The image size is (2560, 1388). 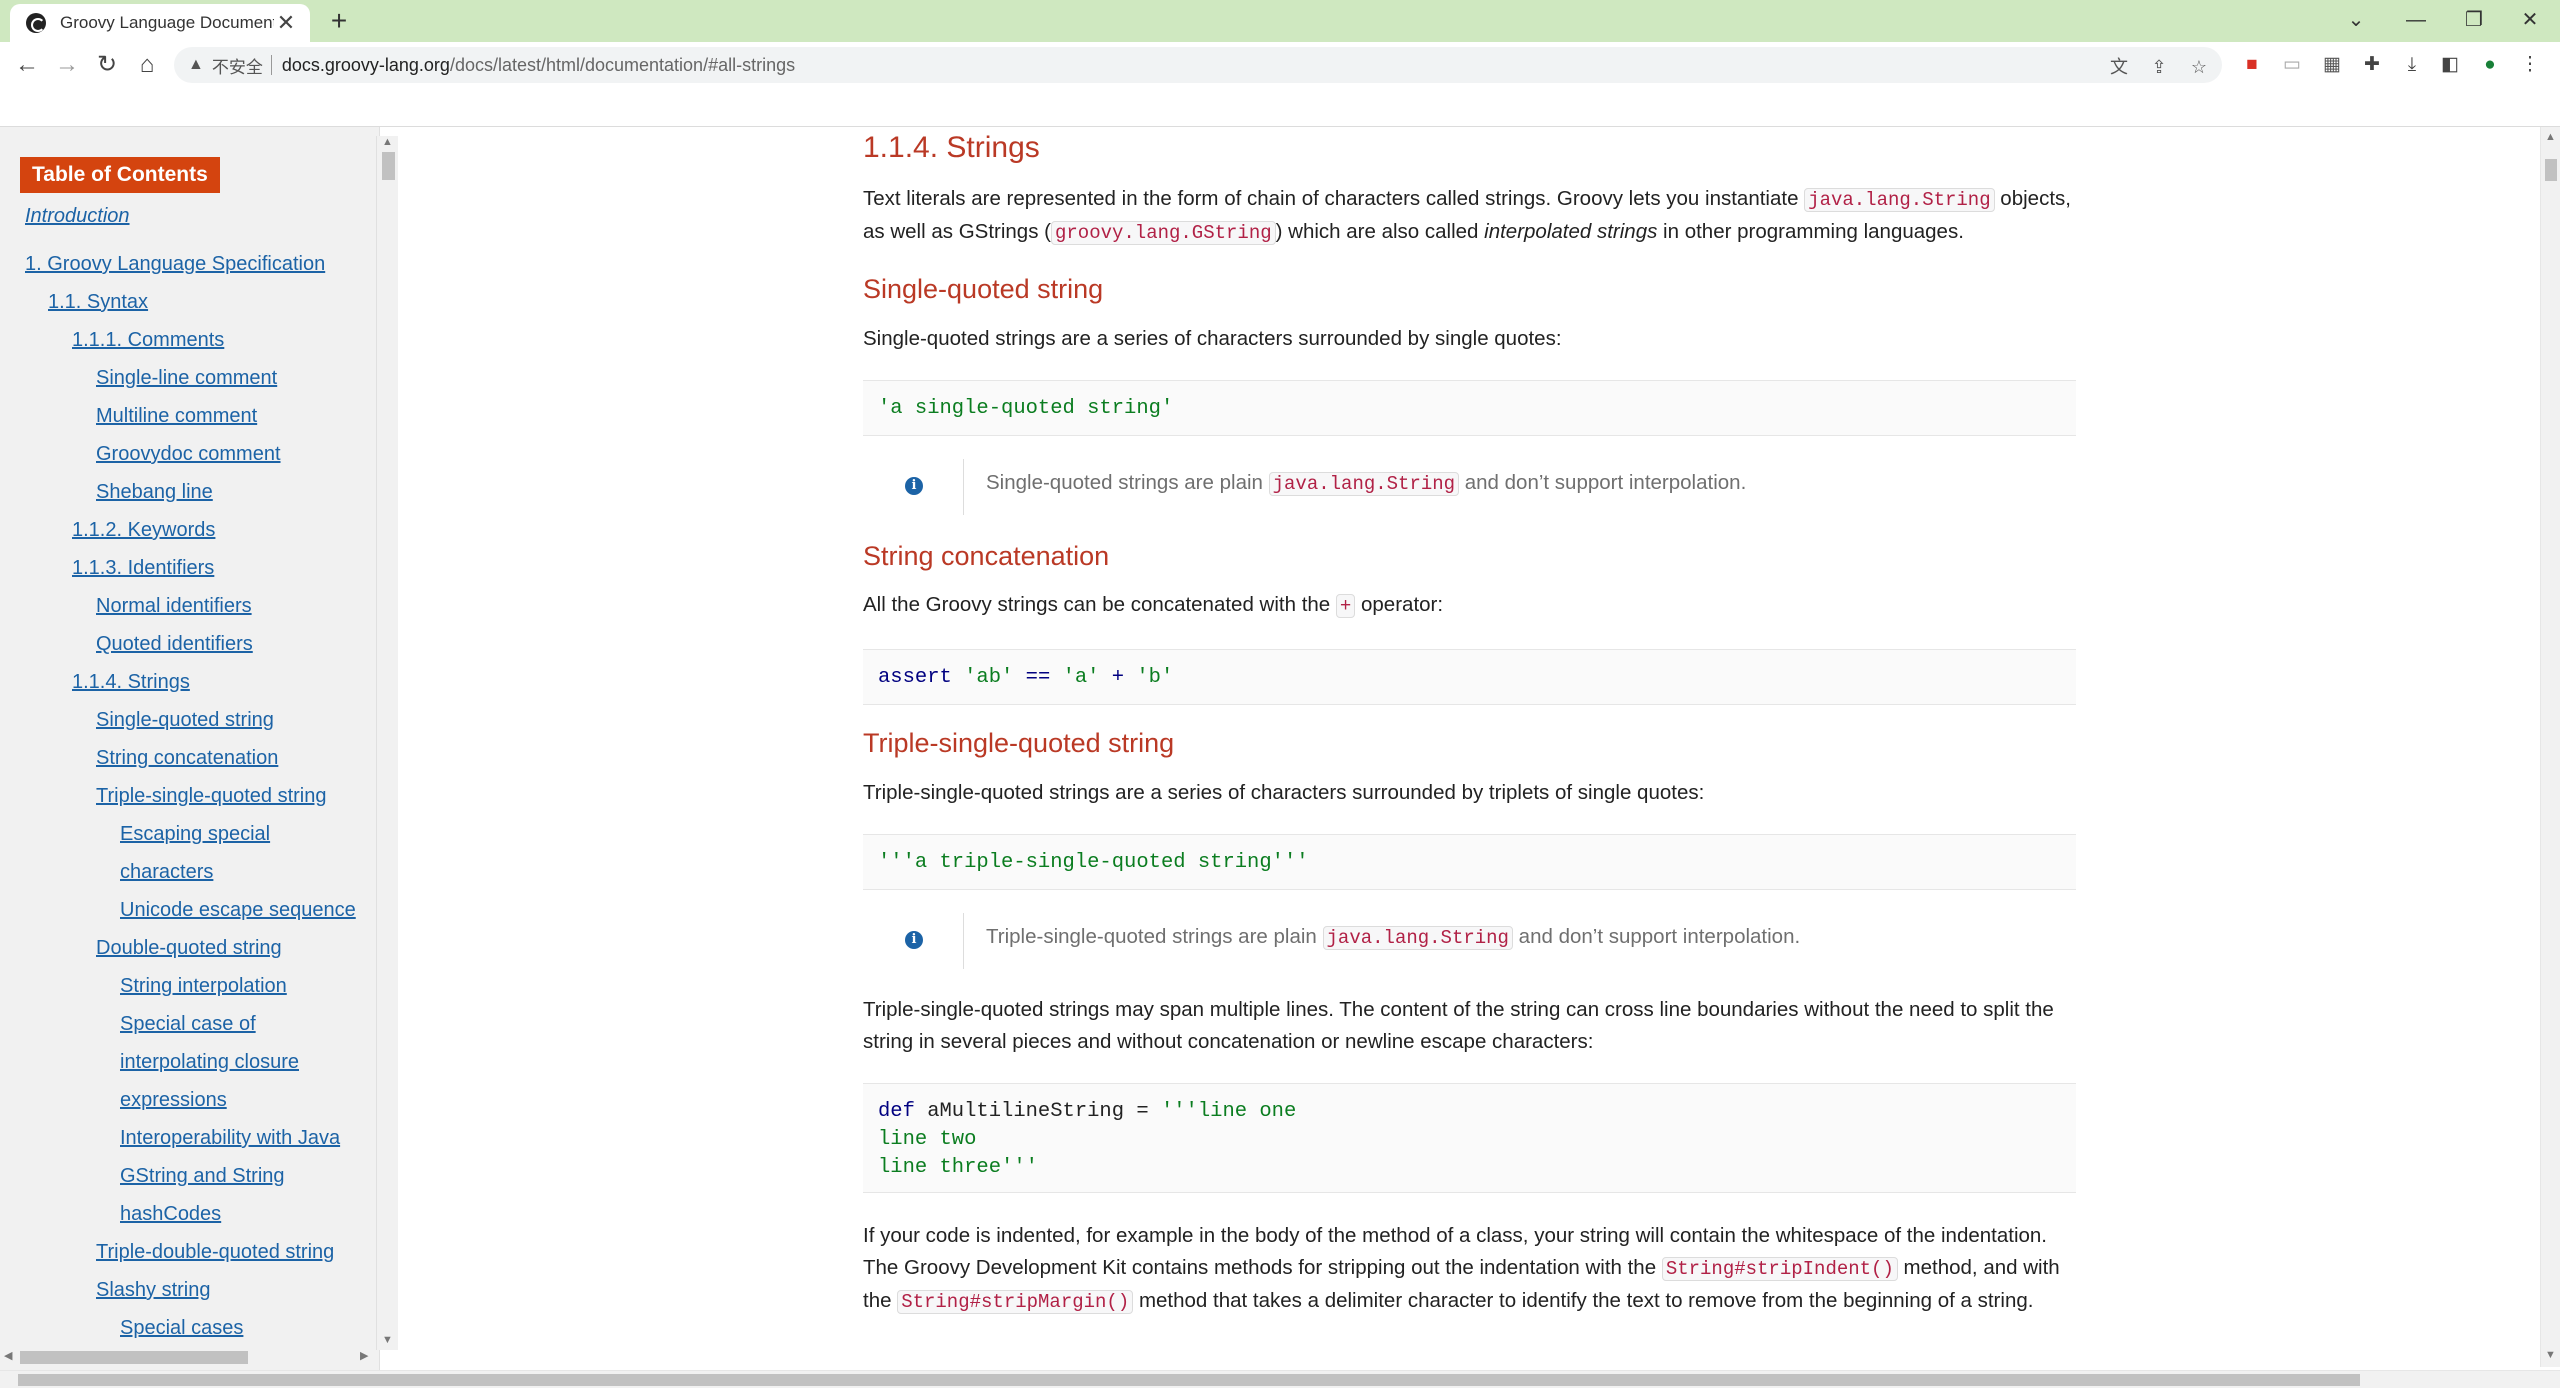 What do you see at coordinates (1163, 233) in the screenshot?
I see `inline-code: groovy.lang.GString` at bounding box center [1163, 233].